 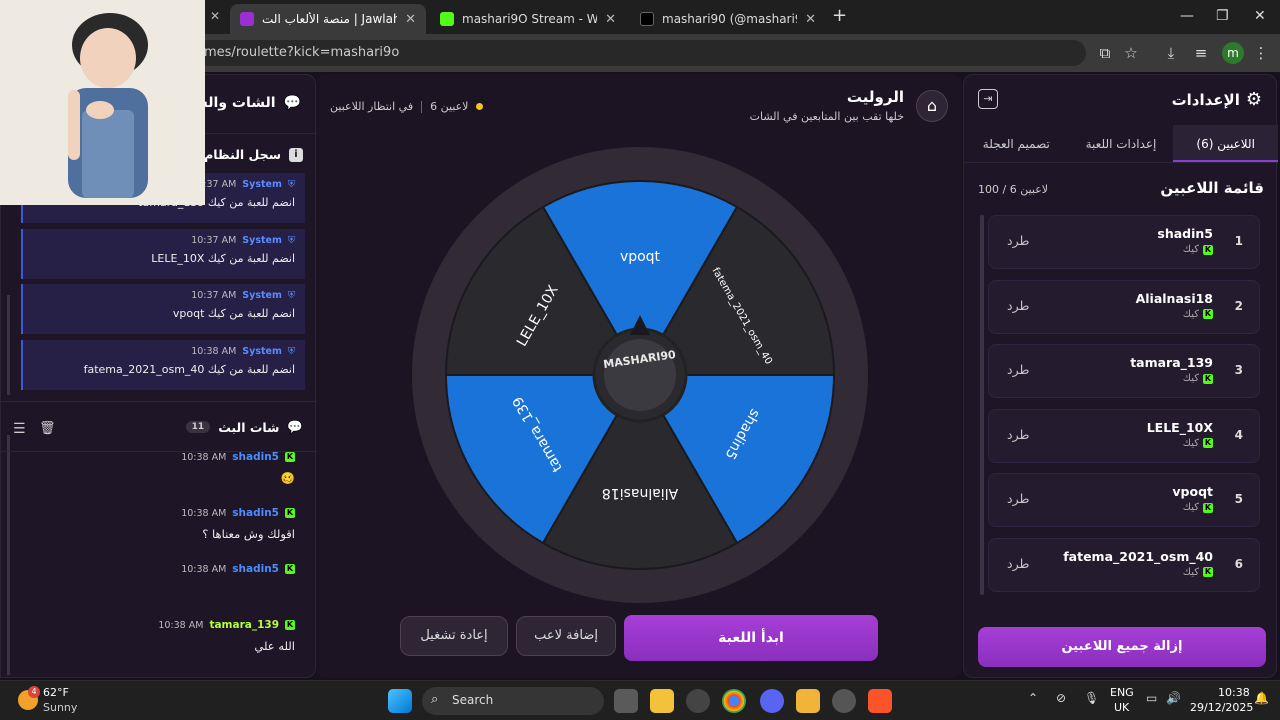 I want to click on message-user: tamara_139, so click(x=244, y=625).